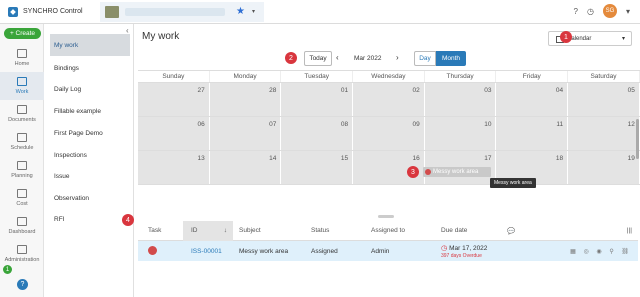  What do you see at coordinates (174, 133) in the screenshot?
I see `calendar-day: 06` at bounding box center [174, 133].